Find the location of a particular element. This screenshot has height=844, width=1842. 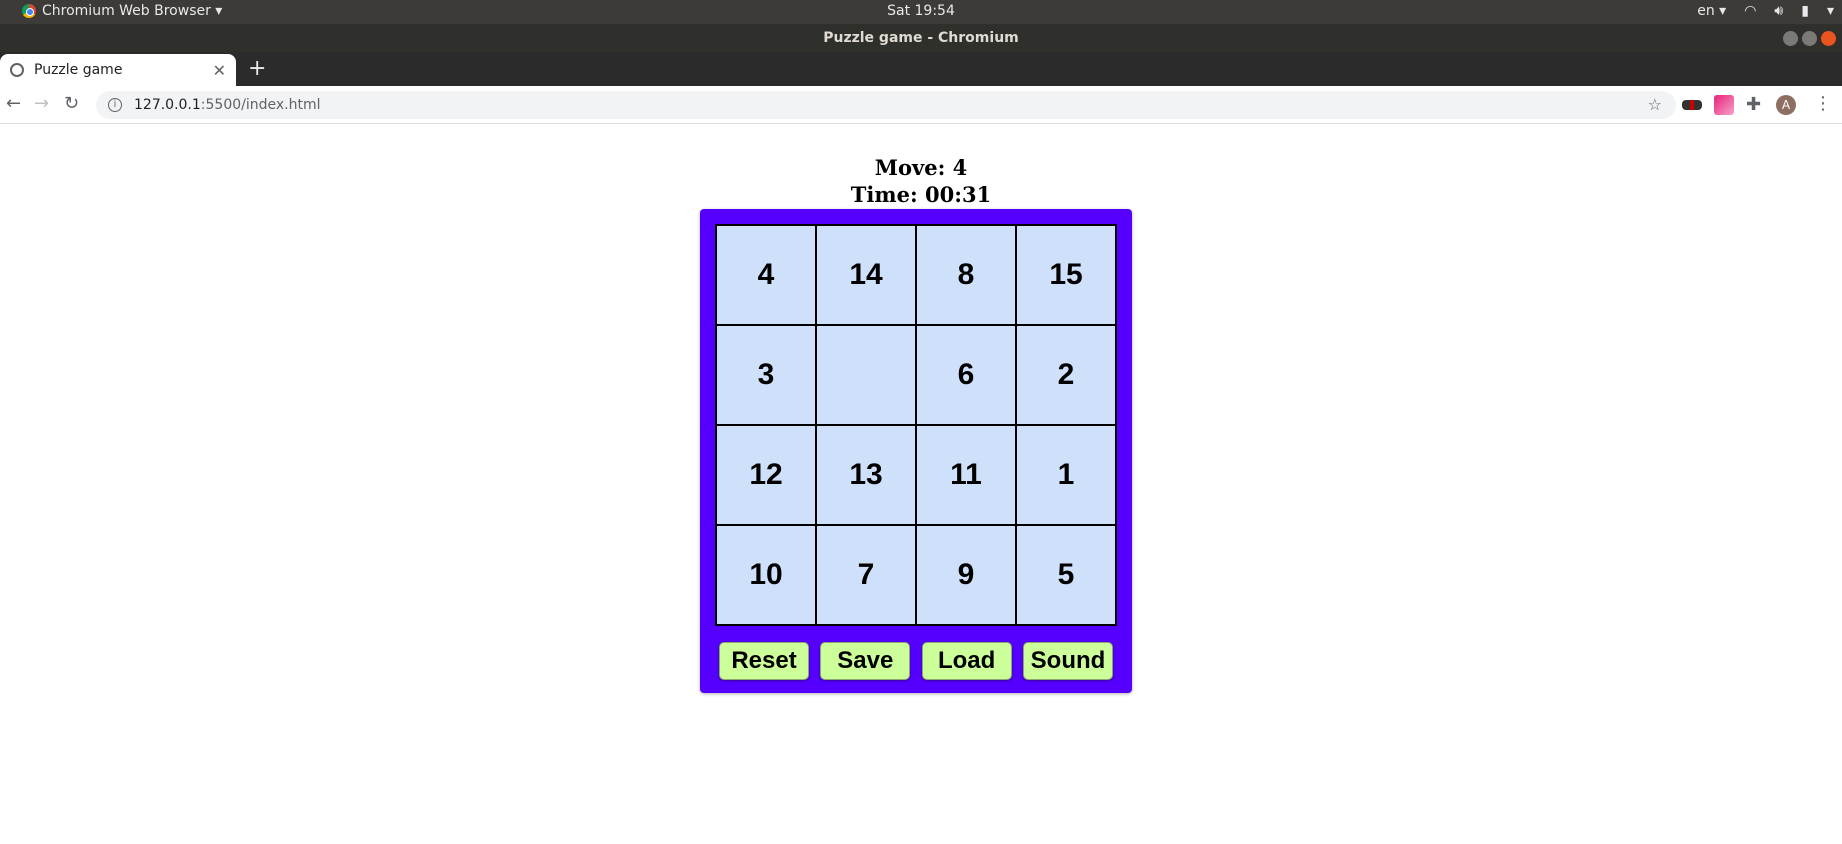

system-tray: en ▾ ◠ 🔊︎ ▮ ▾ is located at coordinates (1765, 11).